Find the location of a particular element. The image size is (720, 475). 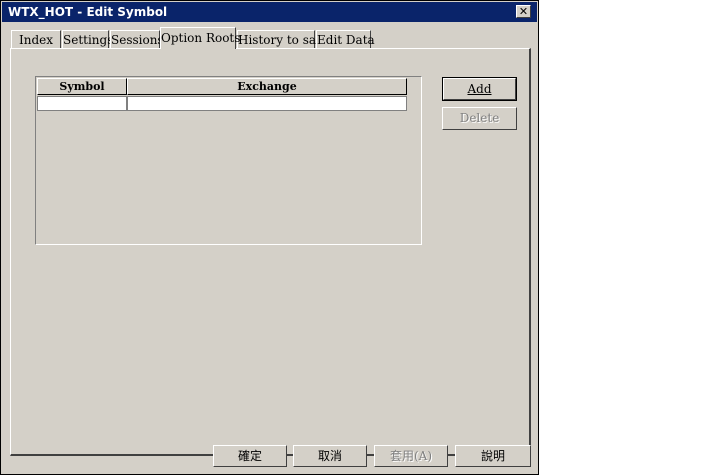

column-header-exchange: Exchange is located at coordinates (267, 86).